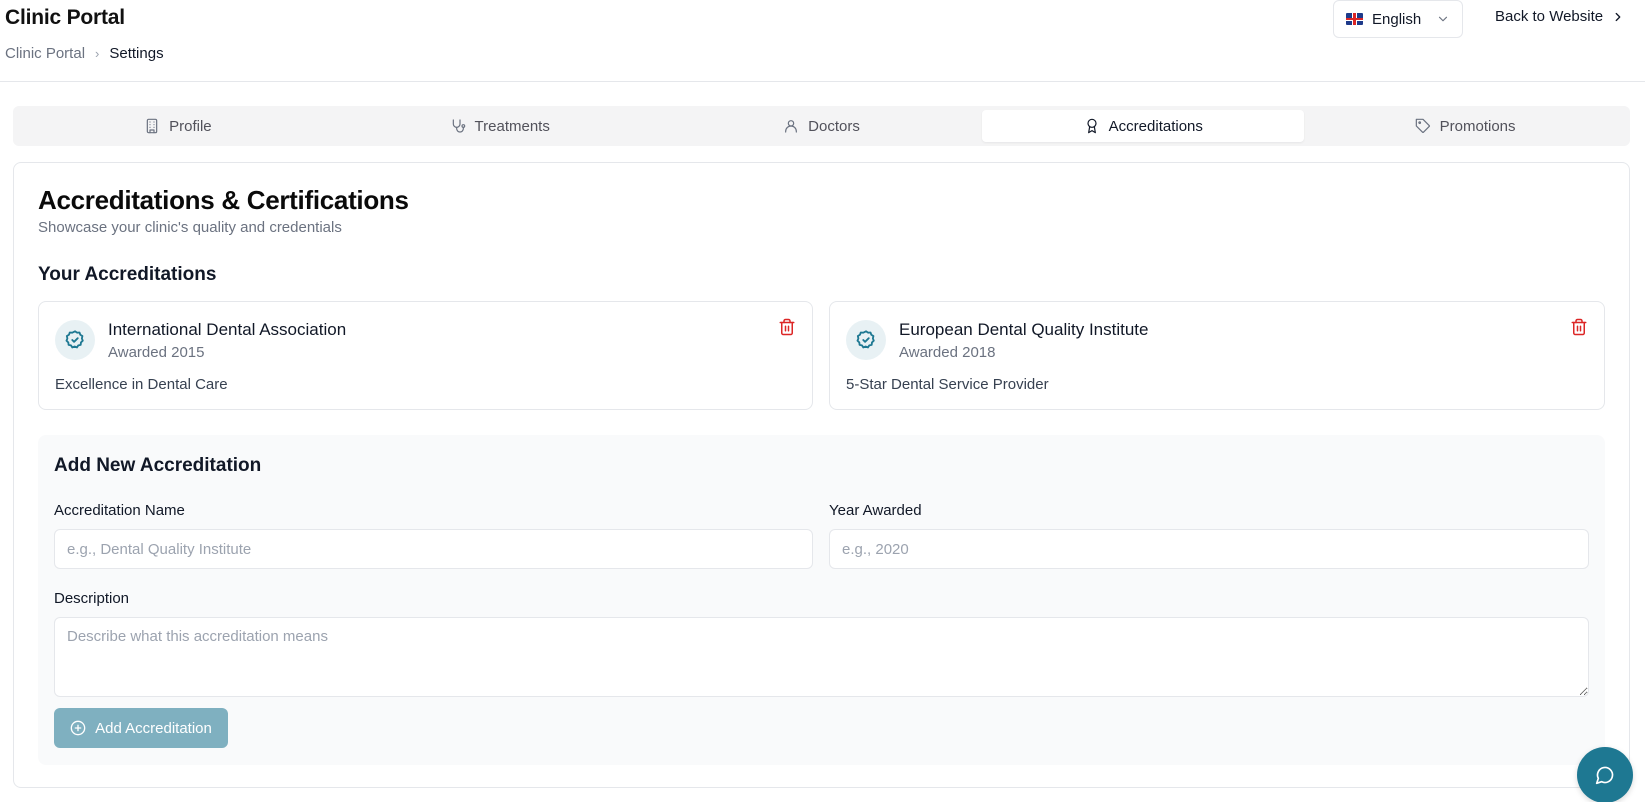  I want to click on tab-promotions: Promotions, so click(1465, 126).